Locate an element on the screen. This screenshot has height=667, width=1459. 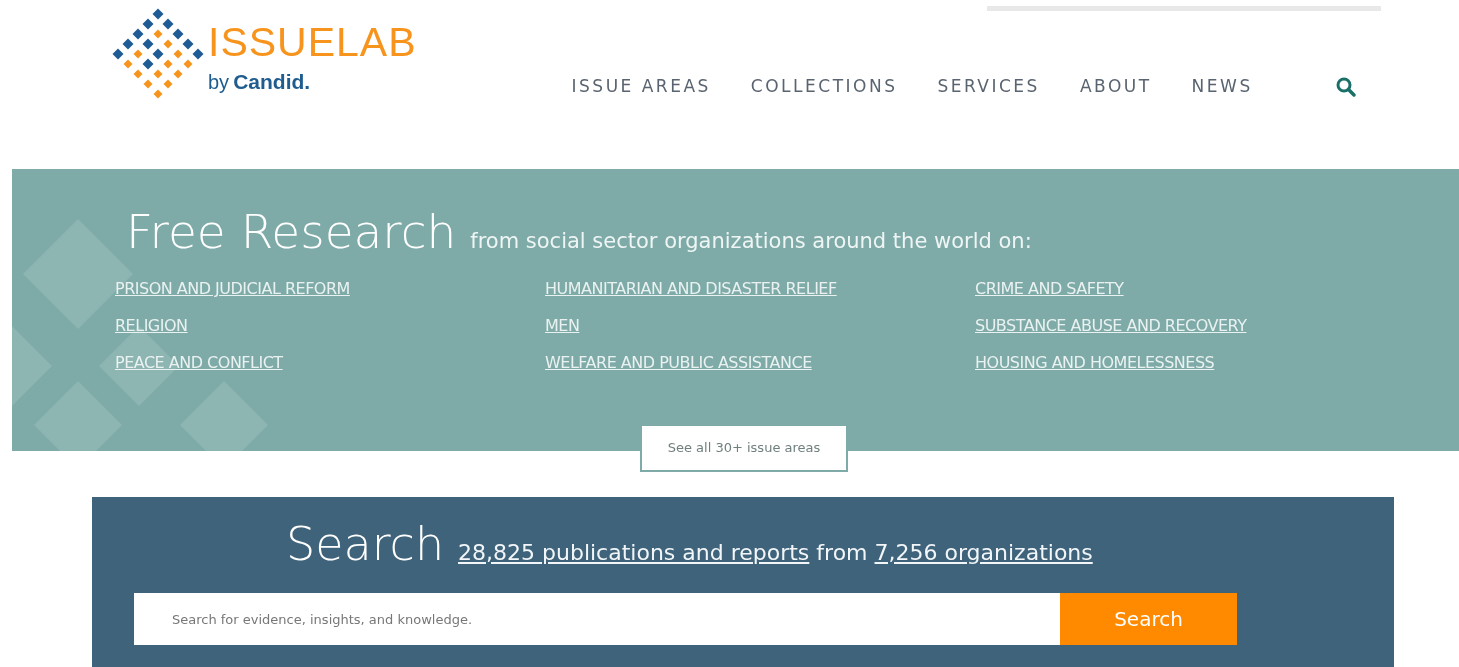
nav-link: COLLECTIONS is located at coordinates (824, 87).